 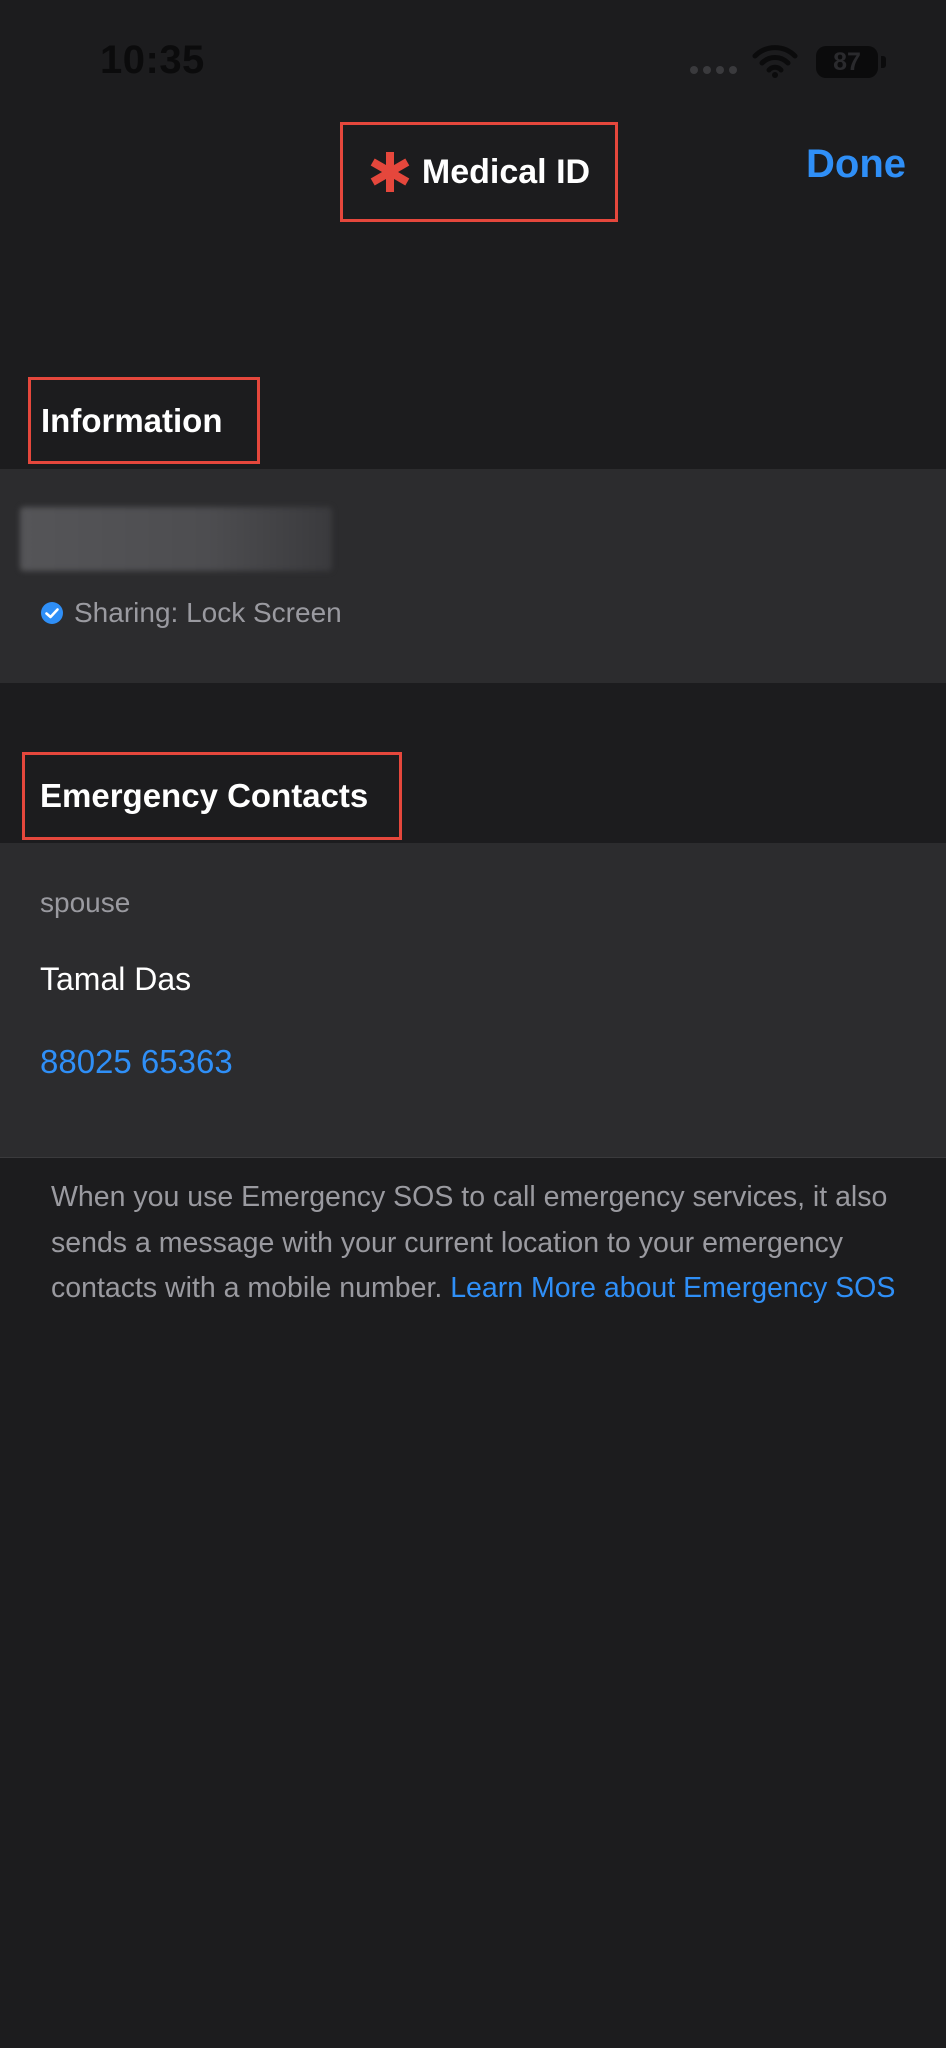 I want to click on nav-title-highlight: Medical ID, so click(x=479, y=172).